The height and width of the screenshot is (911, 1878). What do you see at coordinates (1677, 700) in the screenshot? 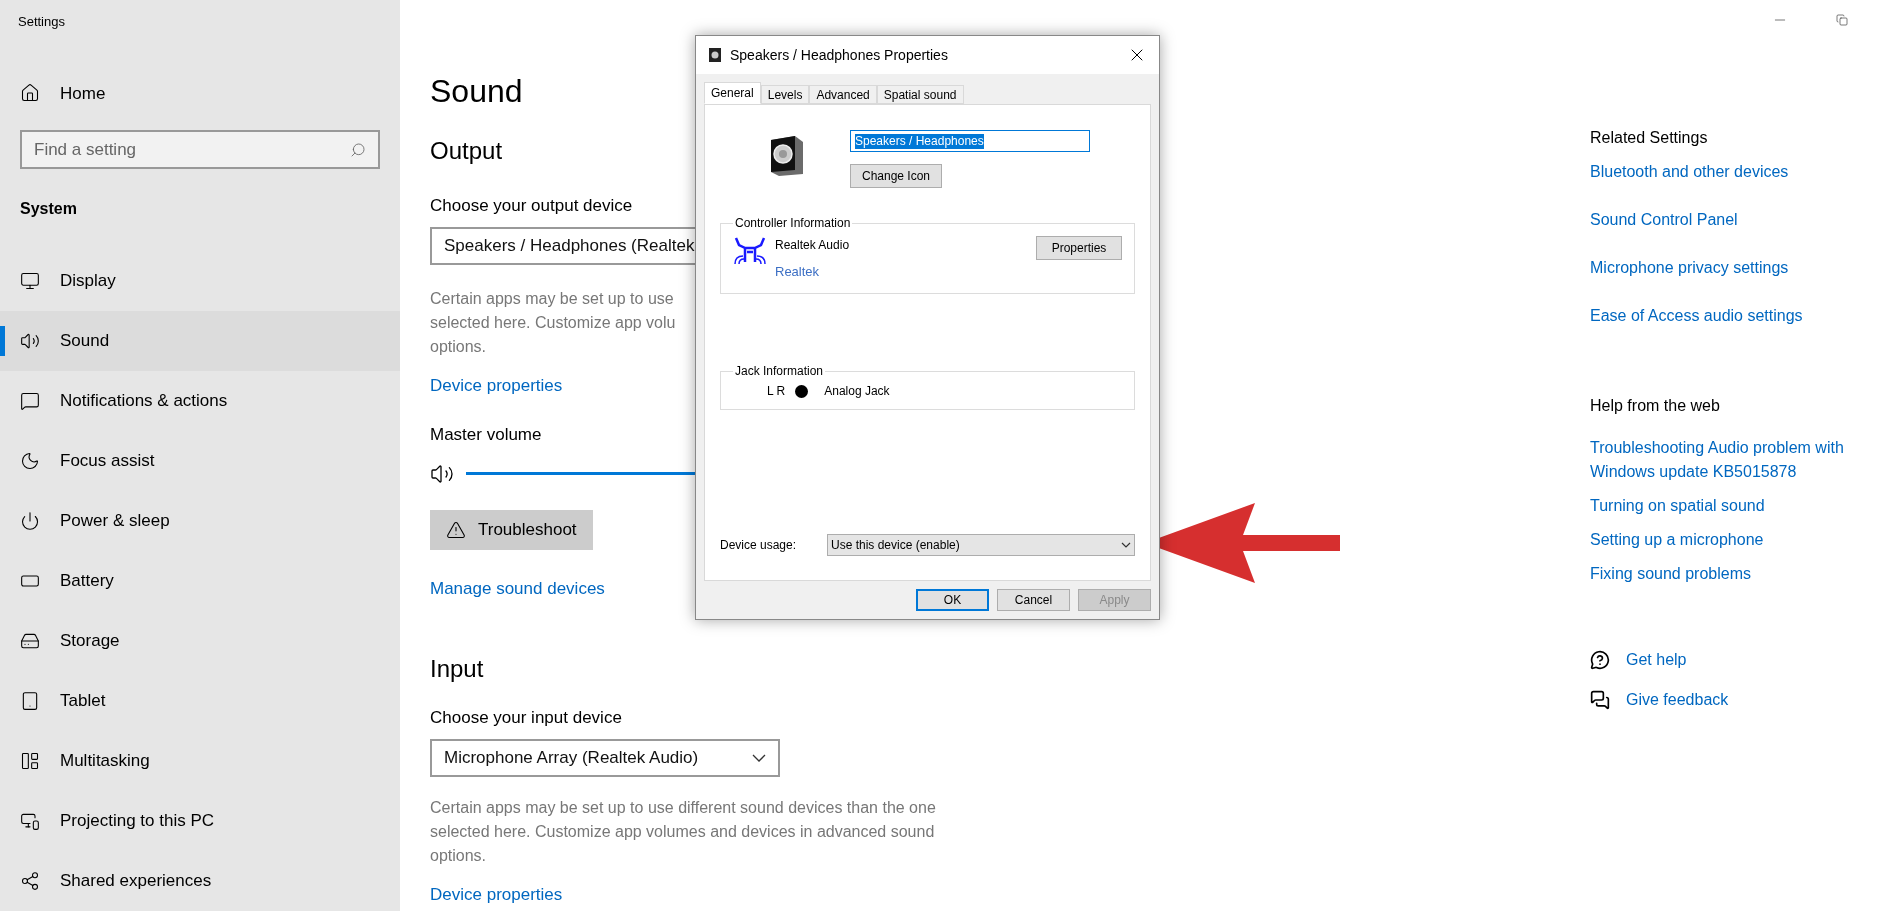
I see `support-link: Give feedback` at bounding box center [1677, 700].